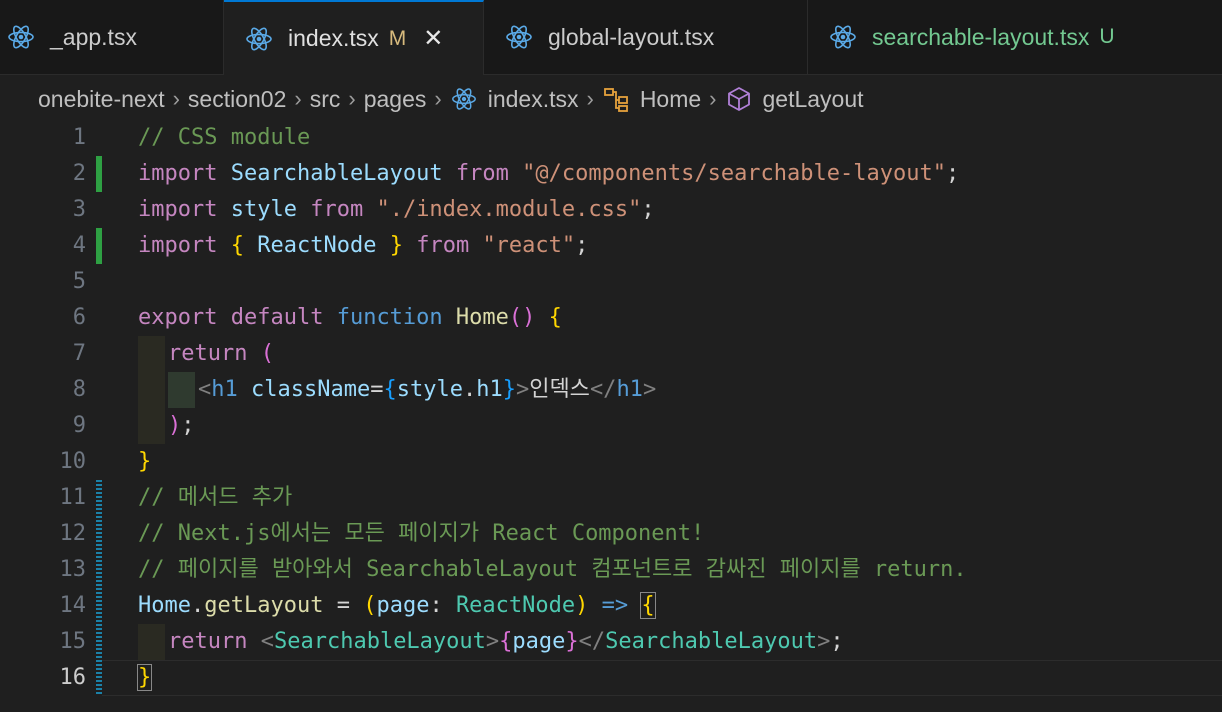  Describe the element at coordinates (175, 425) in the screenshot. I see `token: )` at that location.